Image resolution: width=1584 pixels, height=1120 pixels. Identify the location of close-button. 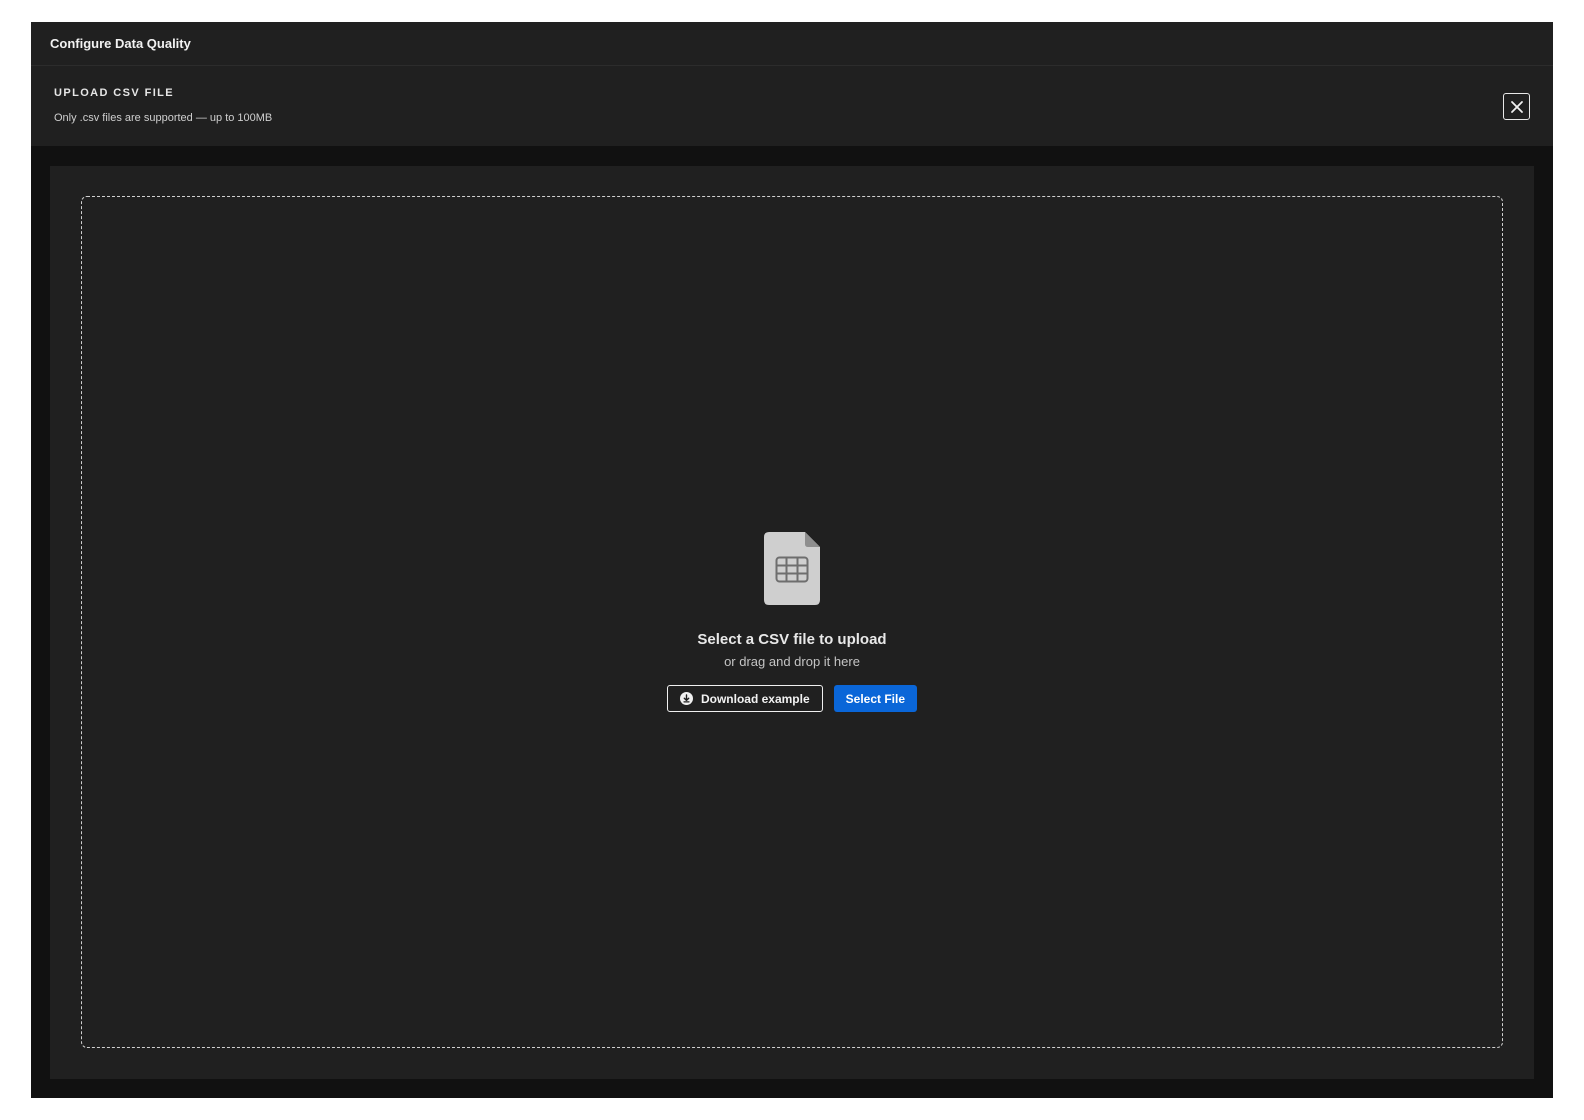
(1516, 106).